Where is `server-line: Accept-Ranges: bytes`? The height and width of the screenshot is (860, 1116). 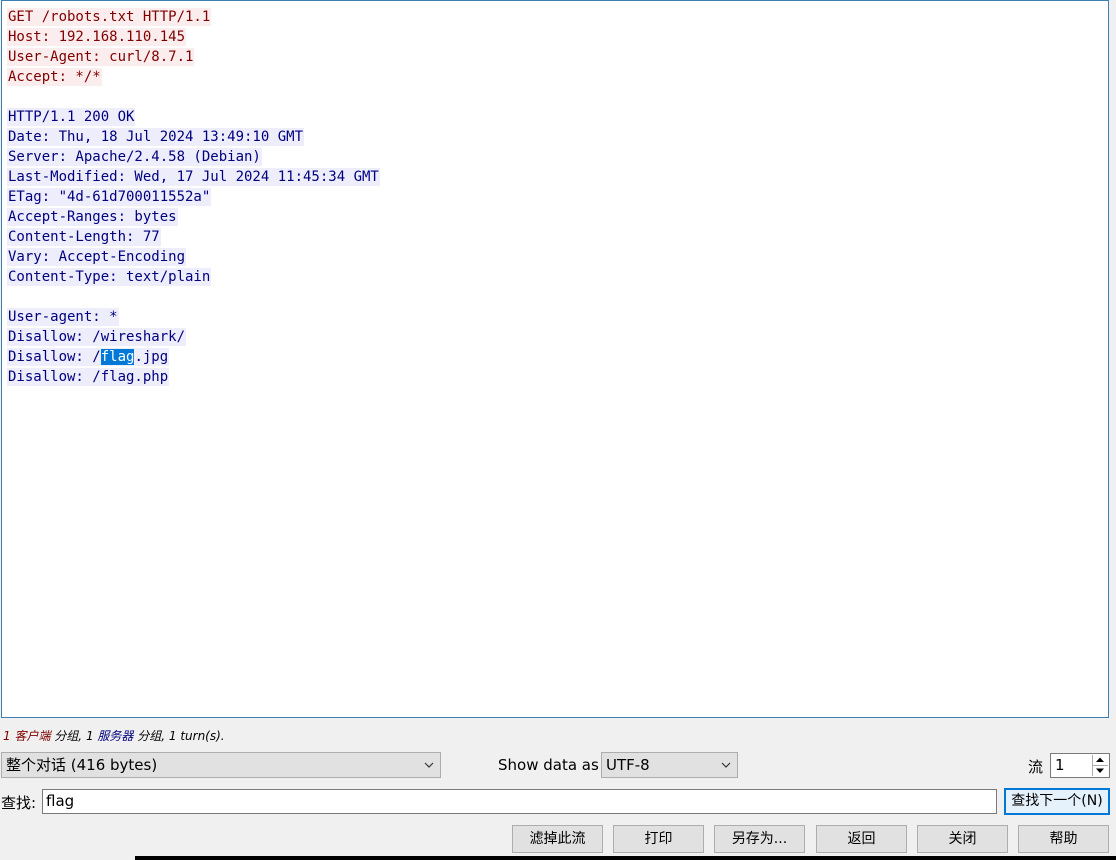
server-line: Accept-Ranges: bytes is located at coordinates (92, 217).